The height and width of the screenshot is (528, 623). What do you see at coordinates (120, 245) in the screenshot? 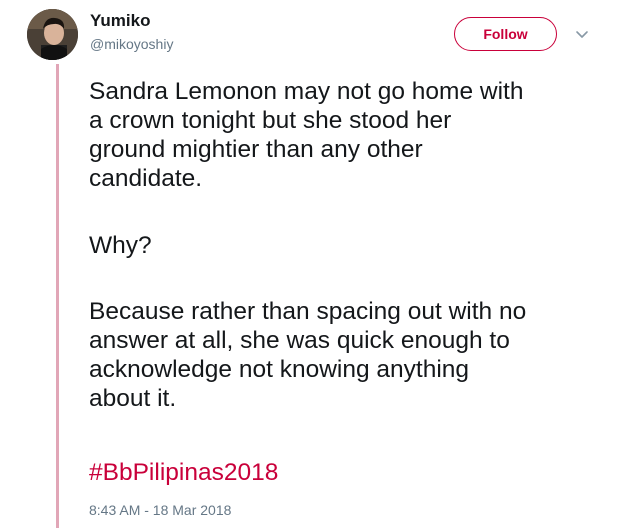
I see `tweet-paragraph: Why?` at bounding box center [120, 245].